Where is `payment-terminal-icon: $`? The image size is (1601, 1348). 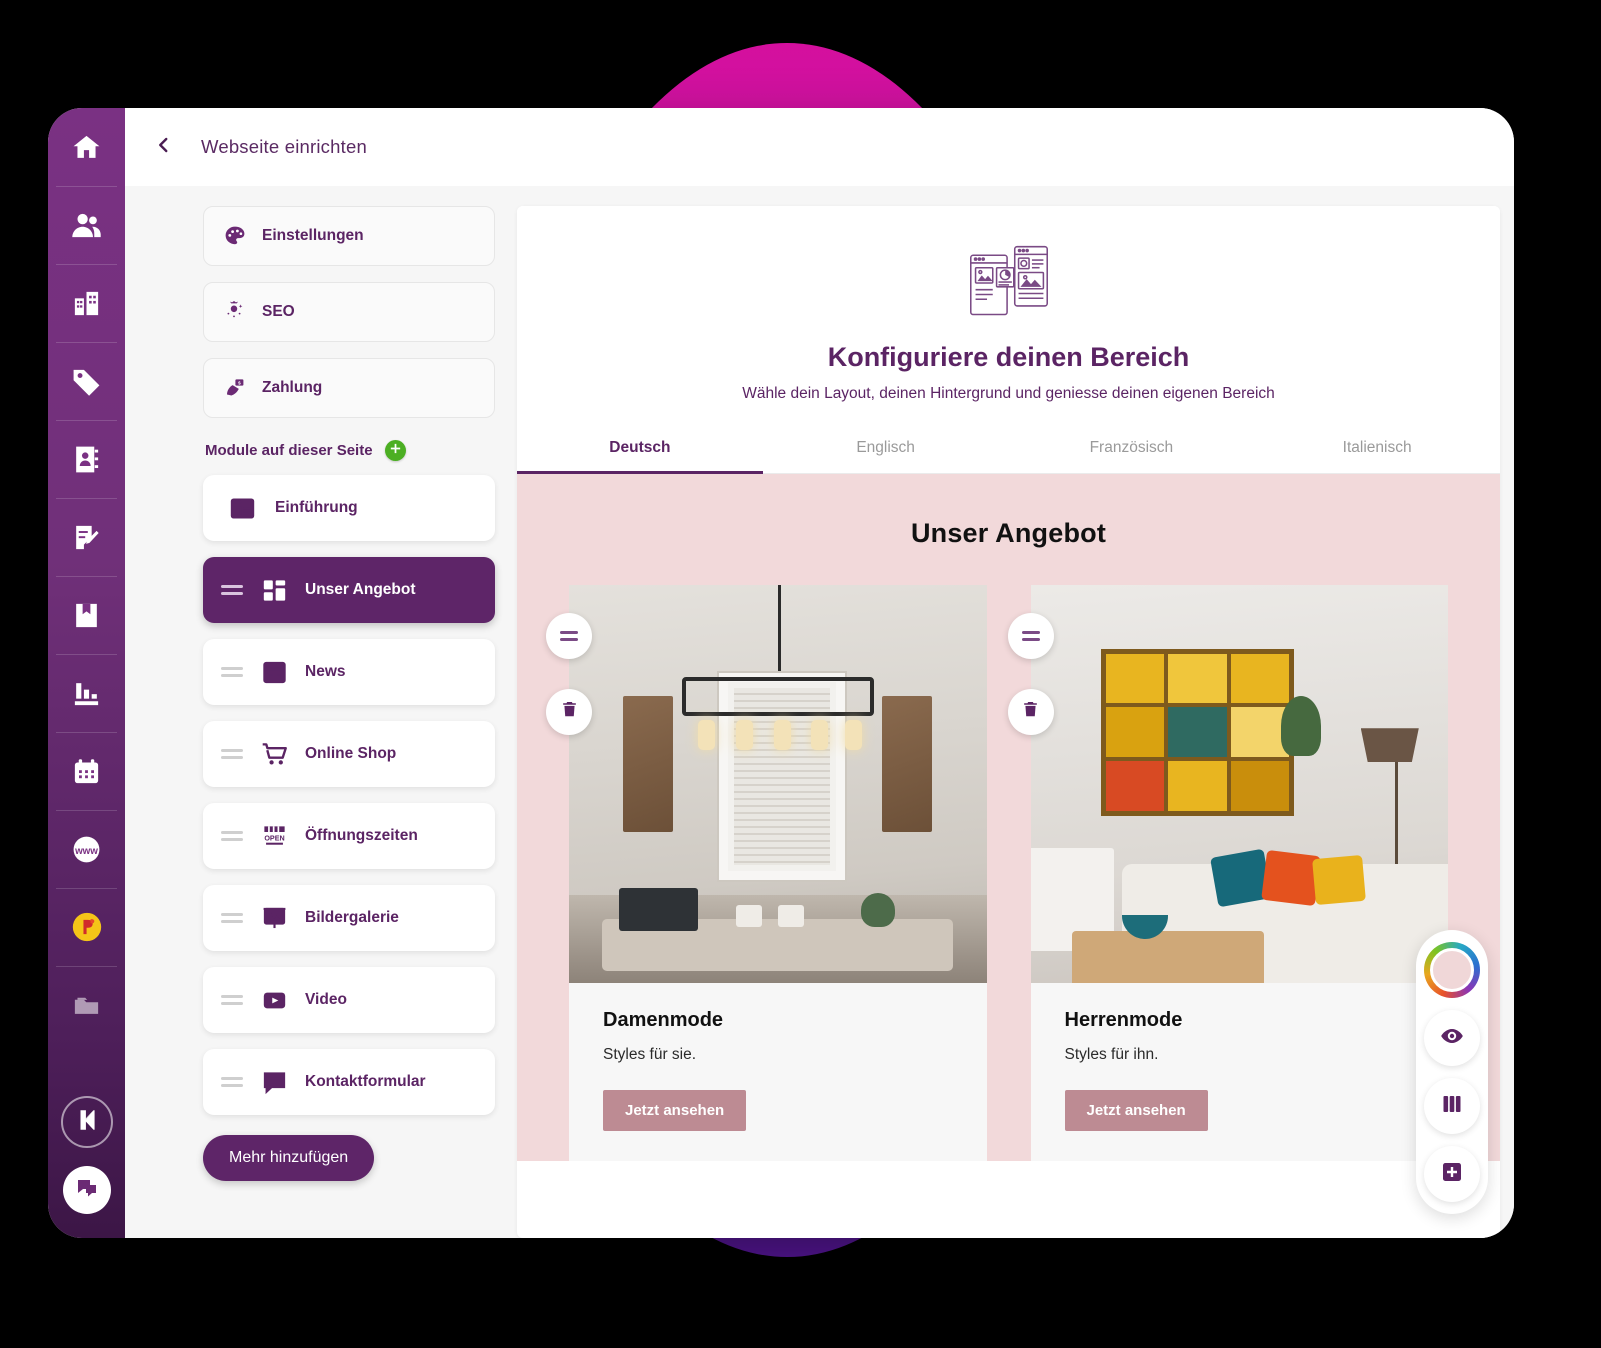
payment-terminal-icon: $ is located at coordinates (235, 388).